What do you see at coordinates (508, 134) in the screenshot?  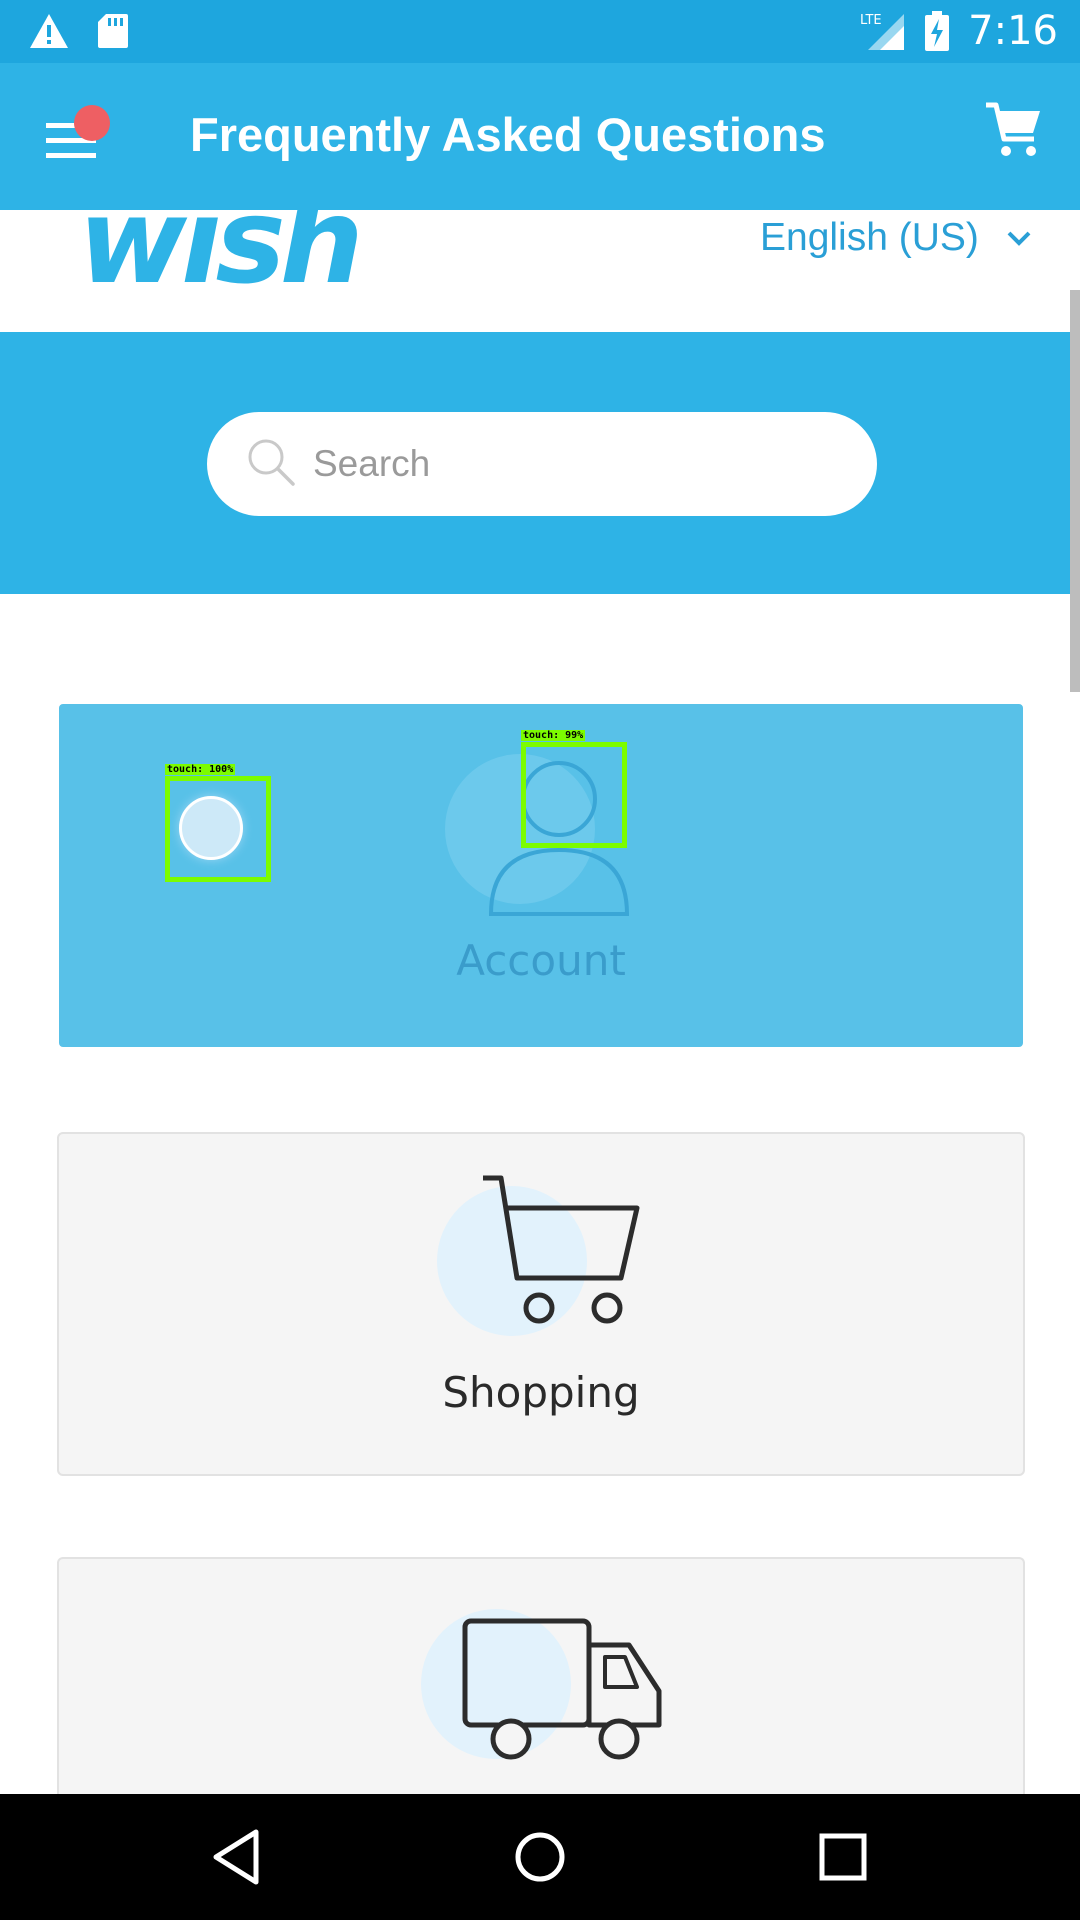 I see `page-title: Frequently Asked Questions` at bounding box center [508, 134].